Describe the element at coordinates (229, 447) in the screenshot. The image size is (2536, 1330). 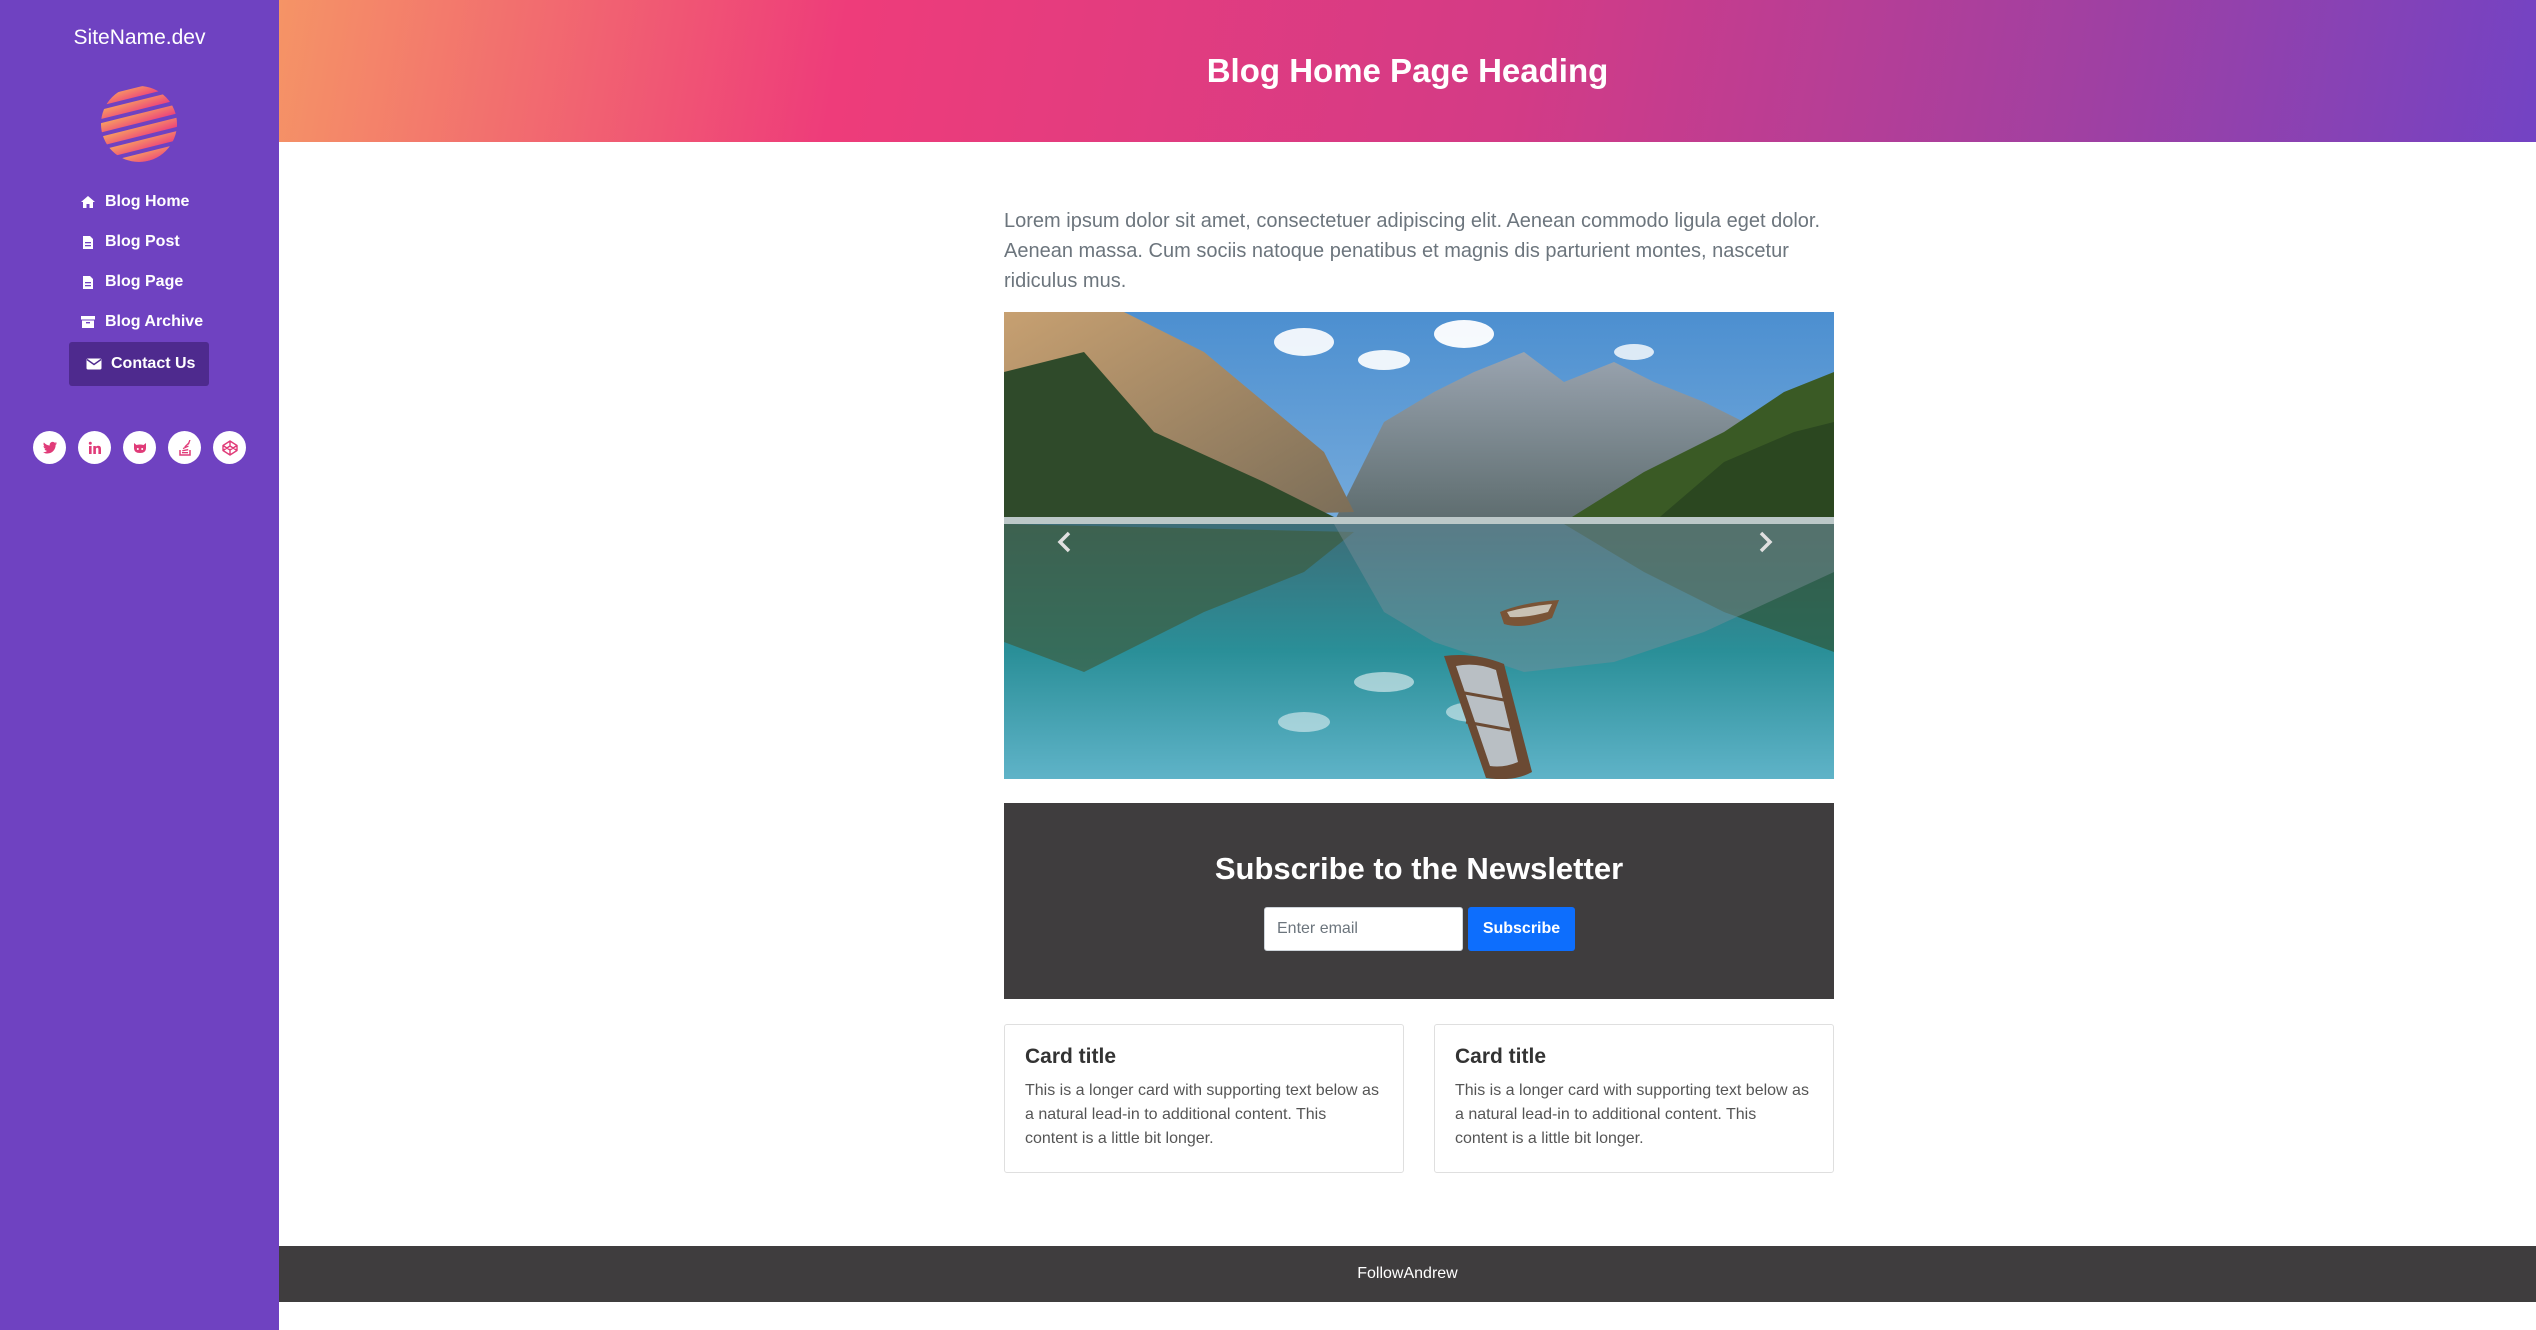
I see `codepen-icon` at that location.